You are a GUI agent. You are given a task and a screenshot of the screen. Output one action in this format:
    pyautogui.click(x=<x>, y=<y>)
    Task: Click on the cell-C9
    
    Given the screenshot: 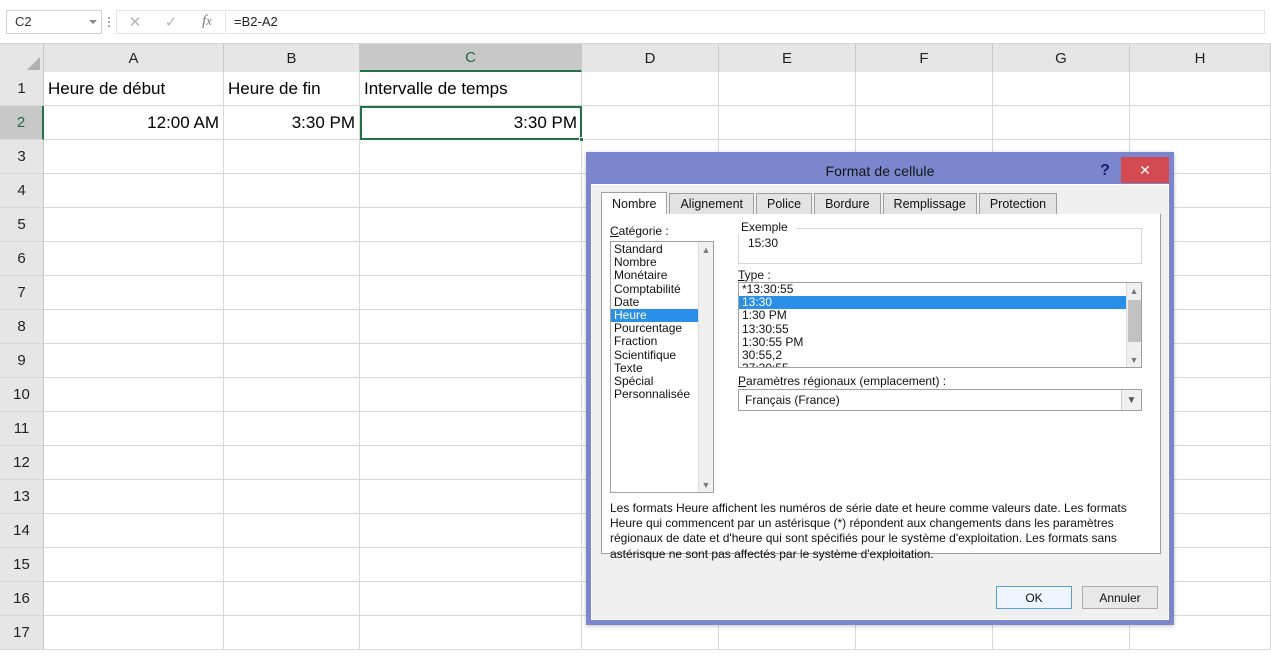 What is the action you would take?
    pyautogui.click(x=471, y=361)
    